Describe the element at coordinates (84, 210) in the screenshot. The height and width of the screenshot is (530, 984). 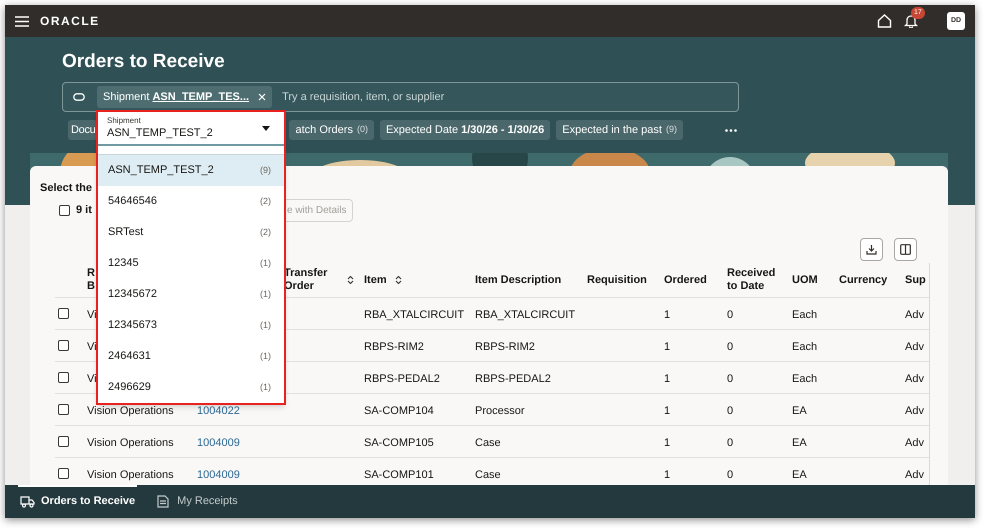
I see `selection-label: 9 it` at that location.